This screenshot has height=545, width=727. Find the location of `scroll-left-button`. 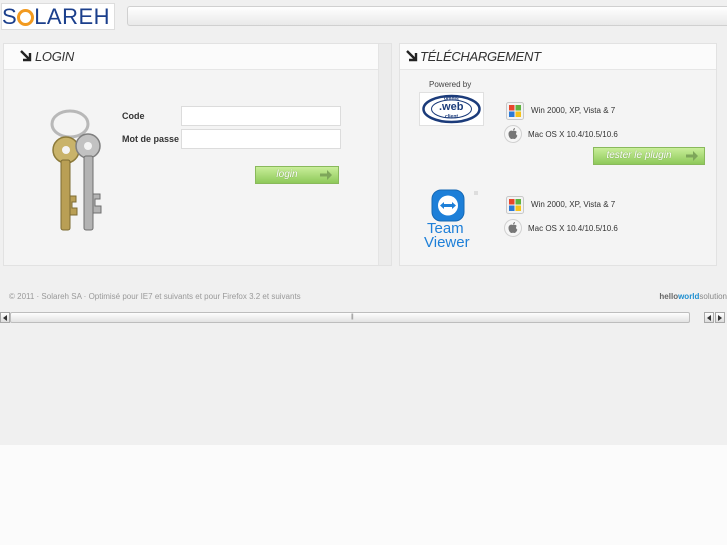

scroll-left-button is located at coordinates (5, 317).